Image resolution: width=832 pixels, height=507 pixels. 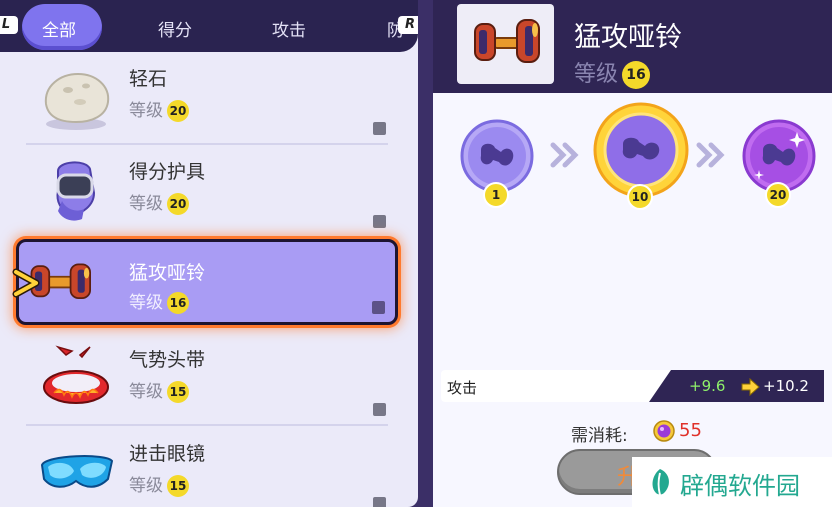 What do you see at coordinates (628, 37) in the screenshot?
I see `detail-title: 猛攻哑铃` at bounding box center [628, 37].